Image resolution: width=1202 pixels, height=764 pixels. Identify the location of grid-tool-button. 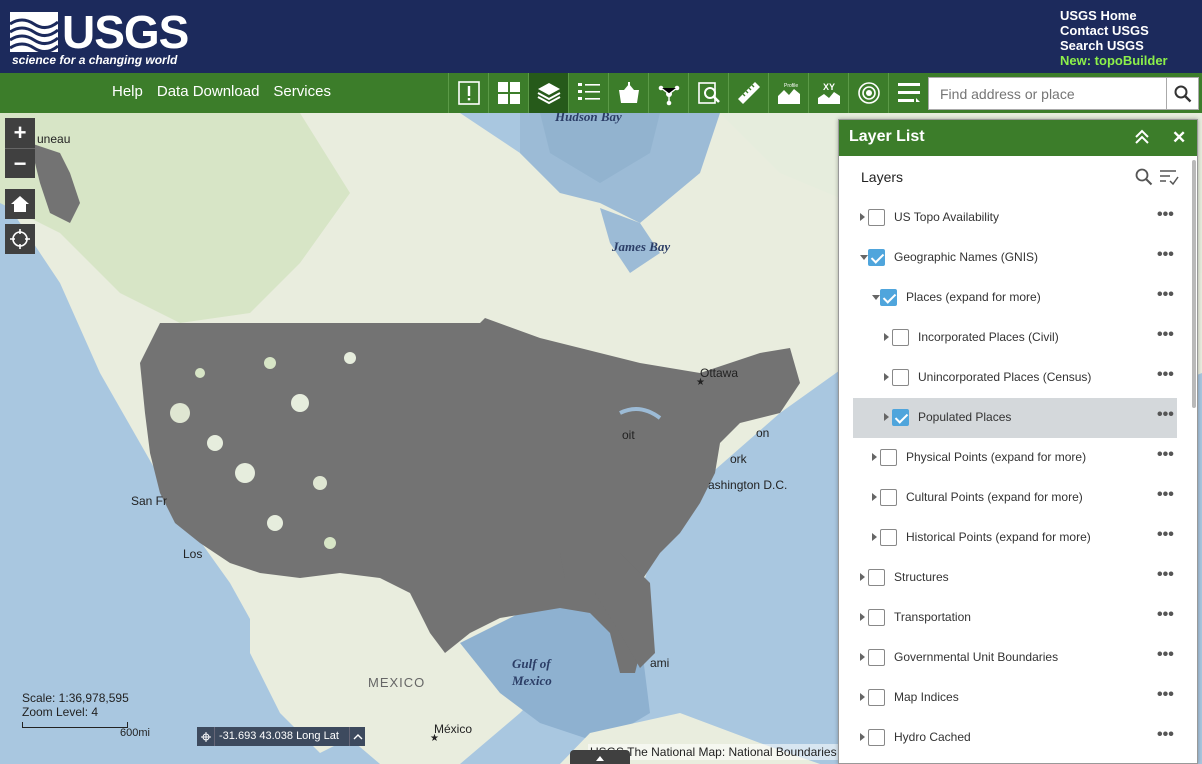
(508, 93).